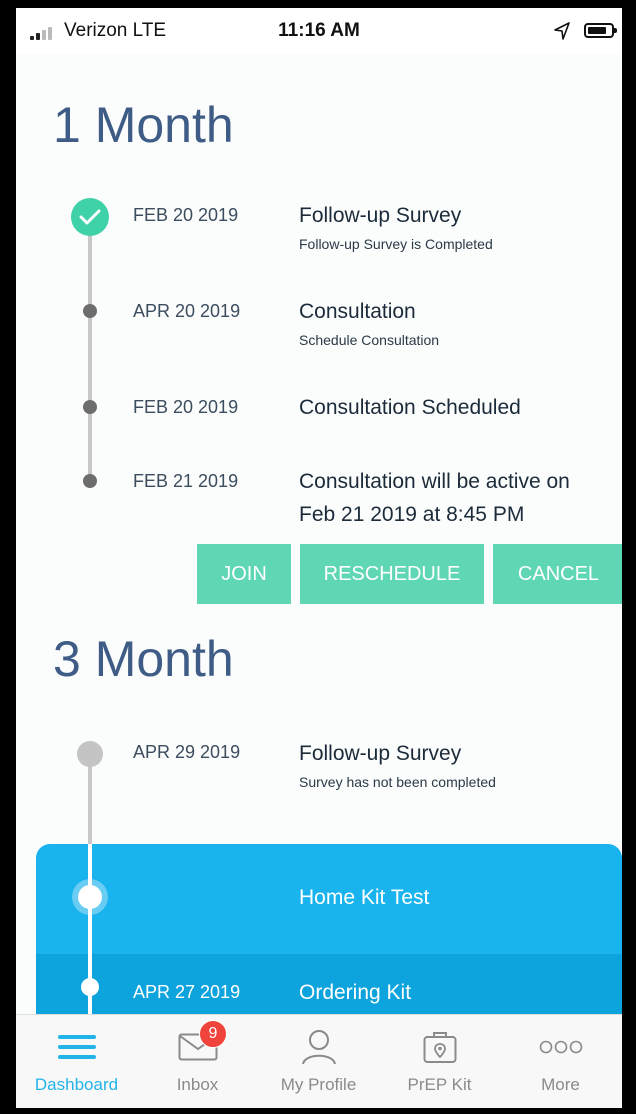 This screenshot has width=636, height=1114. Describe the element at coordinates (557, 574) in the screenshot. I see `cancel-button: CANCEL` at that location.